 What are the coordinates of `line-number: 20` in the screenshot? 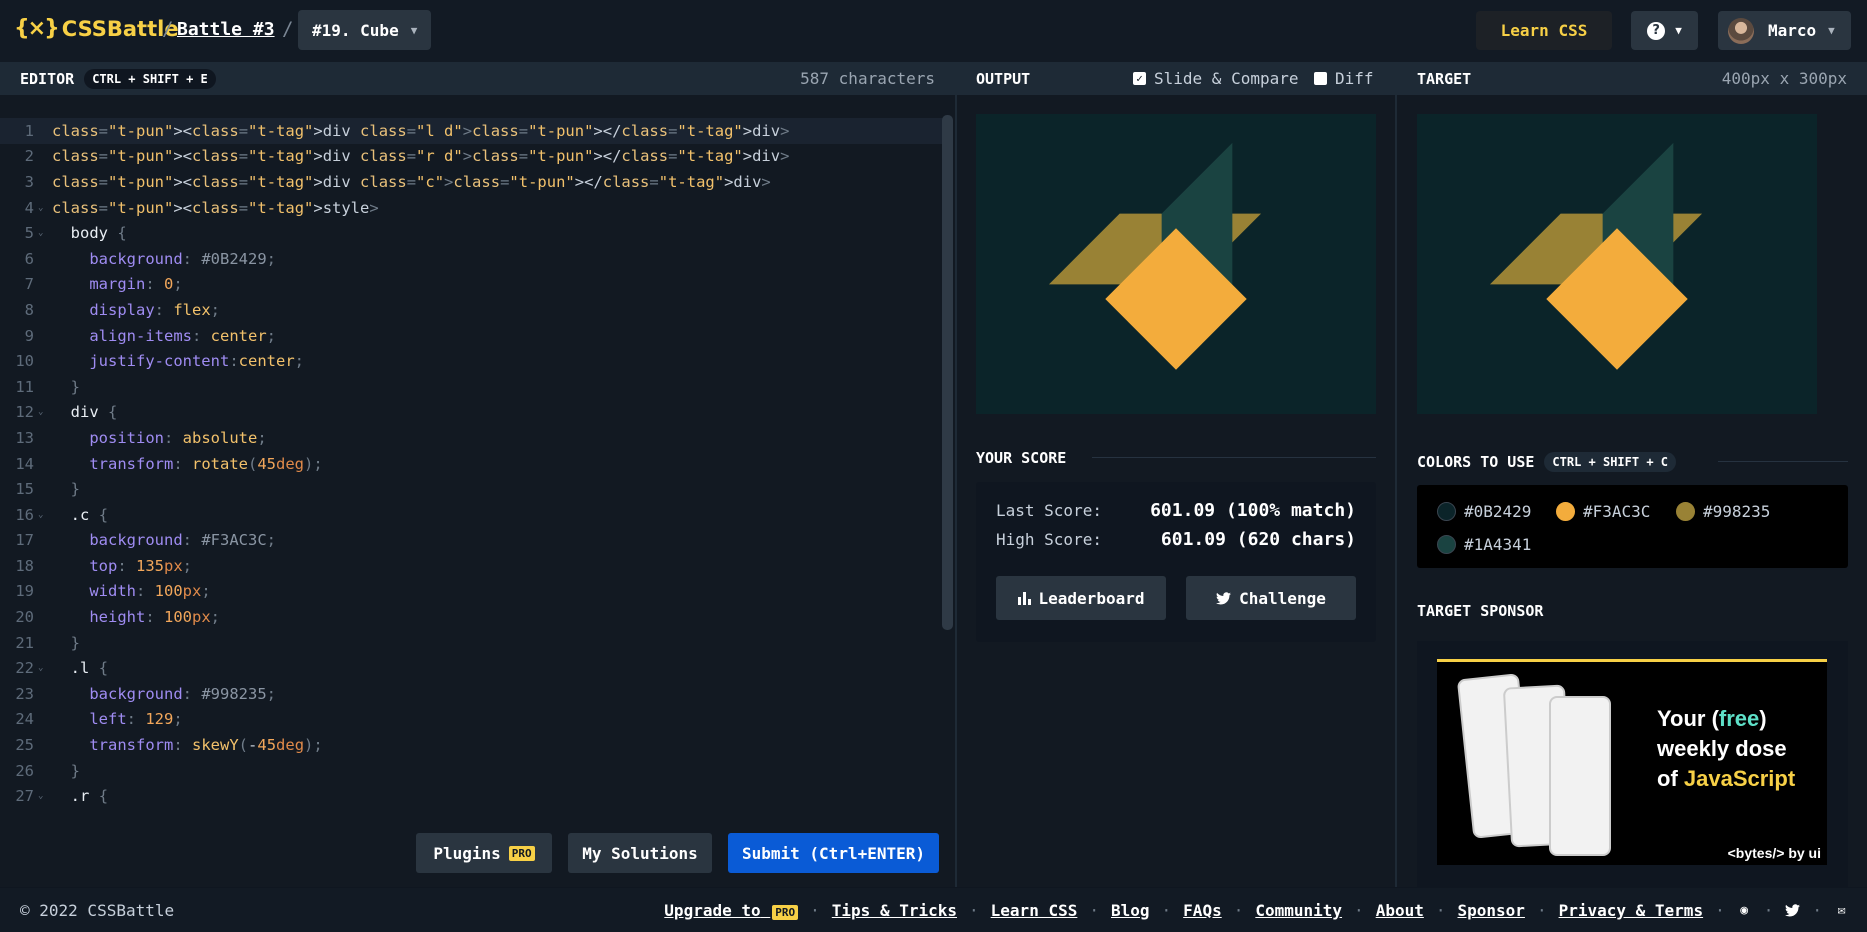 It's located at (24, 617).